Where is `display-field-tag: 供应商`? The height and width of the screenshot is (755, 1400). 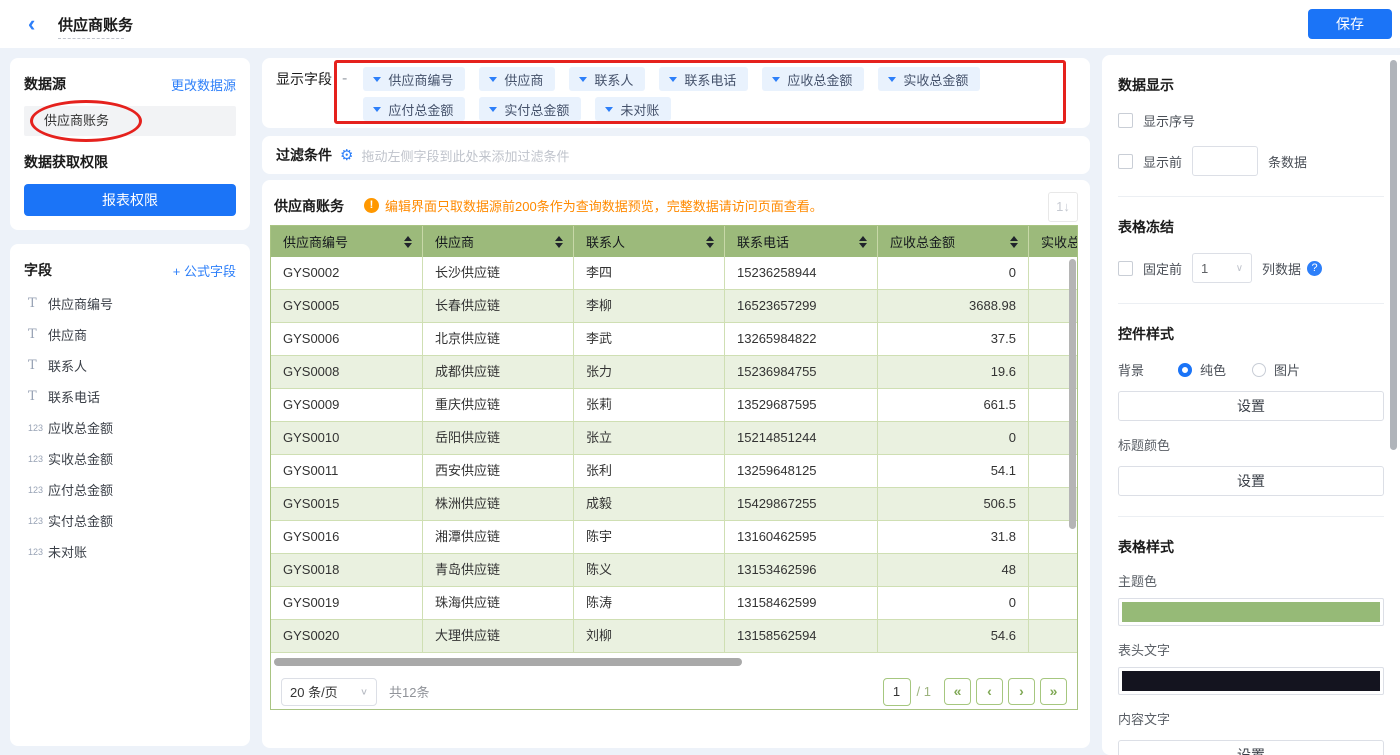
display-field-tag: 供应商 is located at coordinates (517, 79).